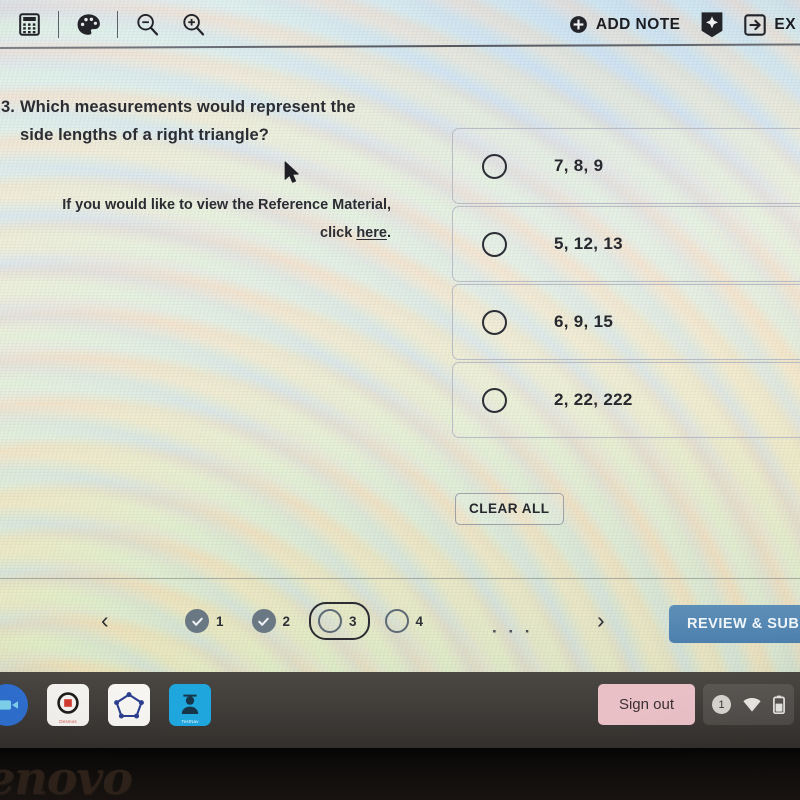 This screenshot has height=800, width=800. What do you see at coordinates (601, 620) in the screenshot?
I see `next-question-button: ›` at bounding box center [601, 620].